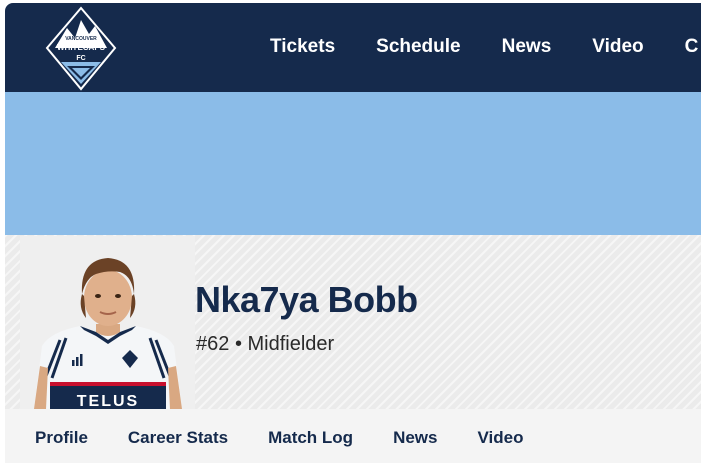  Describe the element at coordinates (302, 47) in the screenshot. I see `nav-tickets: Tickets` at that location.